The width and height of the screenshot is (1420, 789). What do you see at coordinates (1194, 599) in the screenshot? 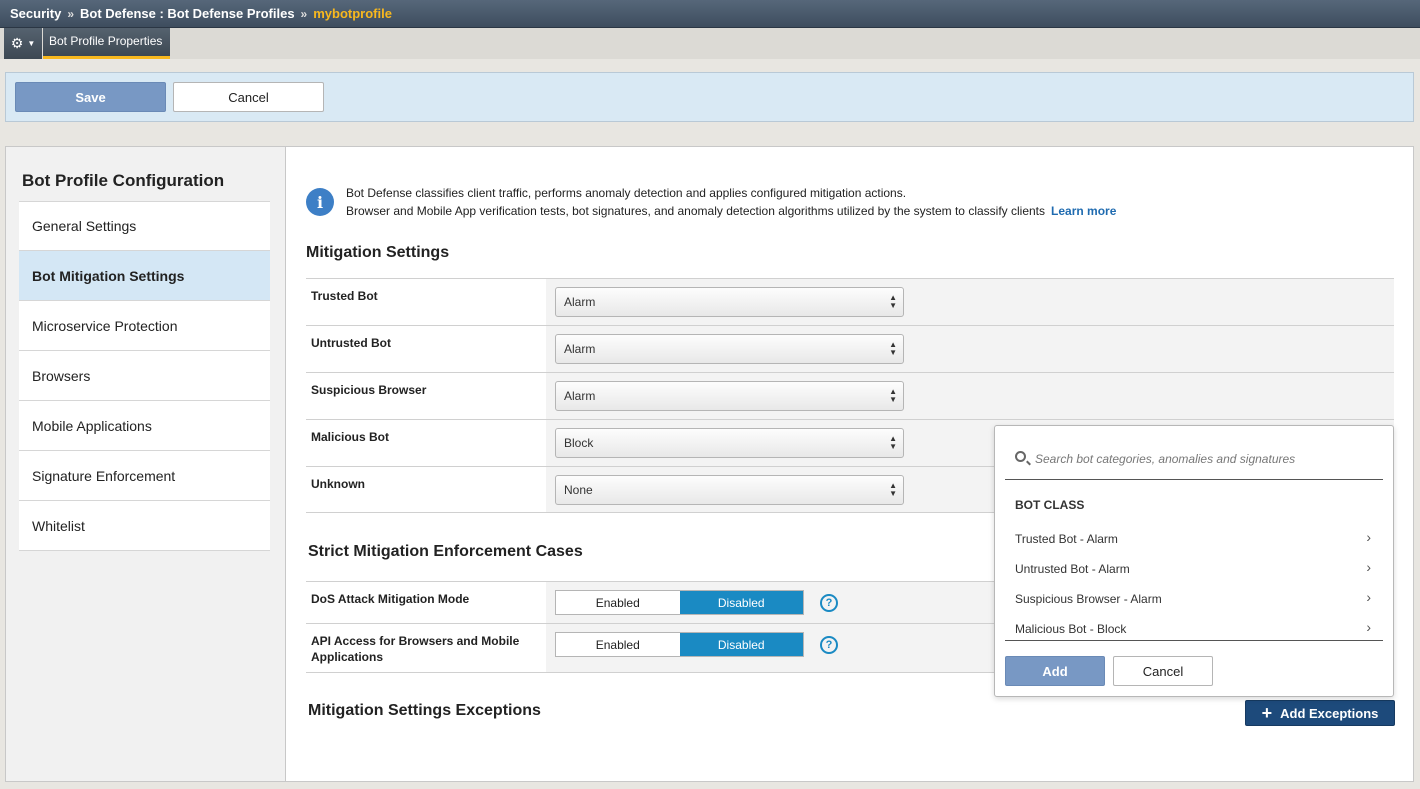
I see `popover-item-suspicious-browser: Suspicious Browser - Alarm ›` at bounding box center [1194, 599].